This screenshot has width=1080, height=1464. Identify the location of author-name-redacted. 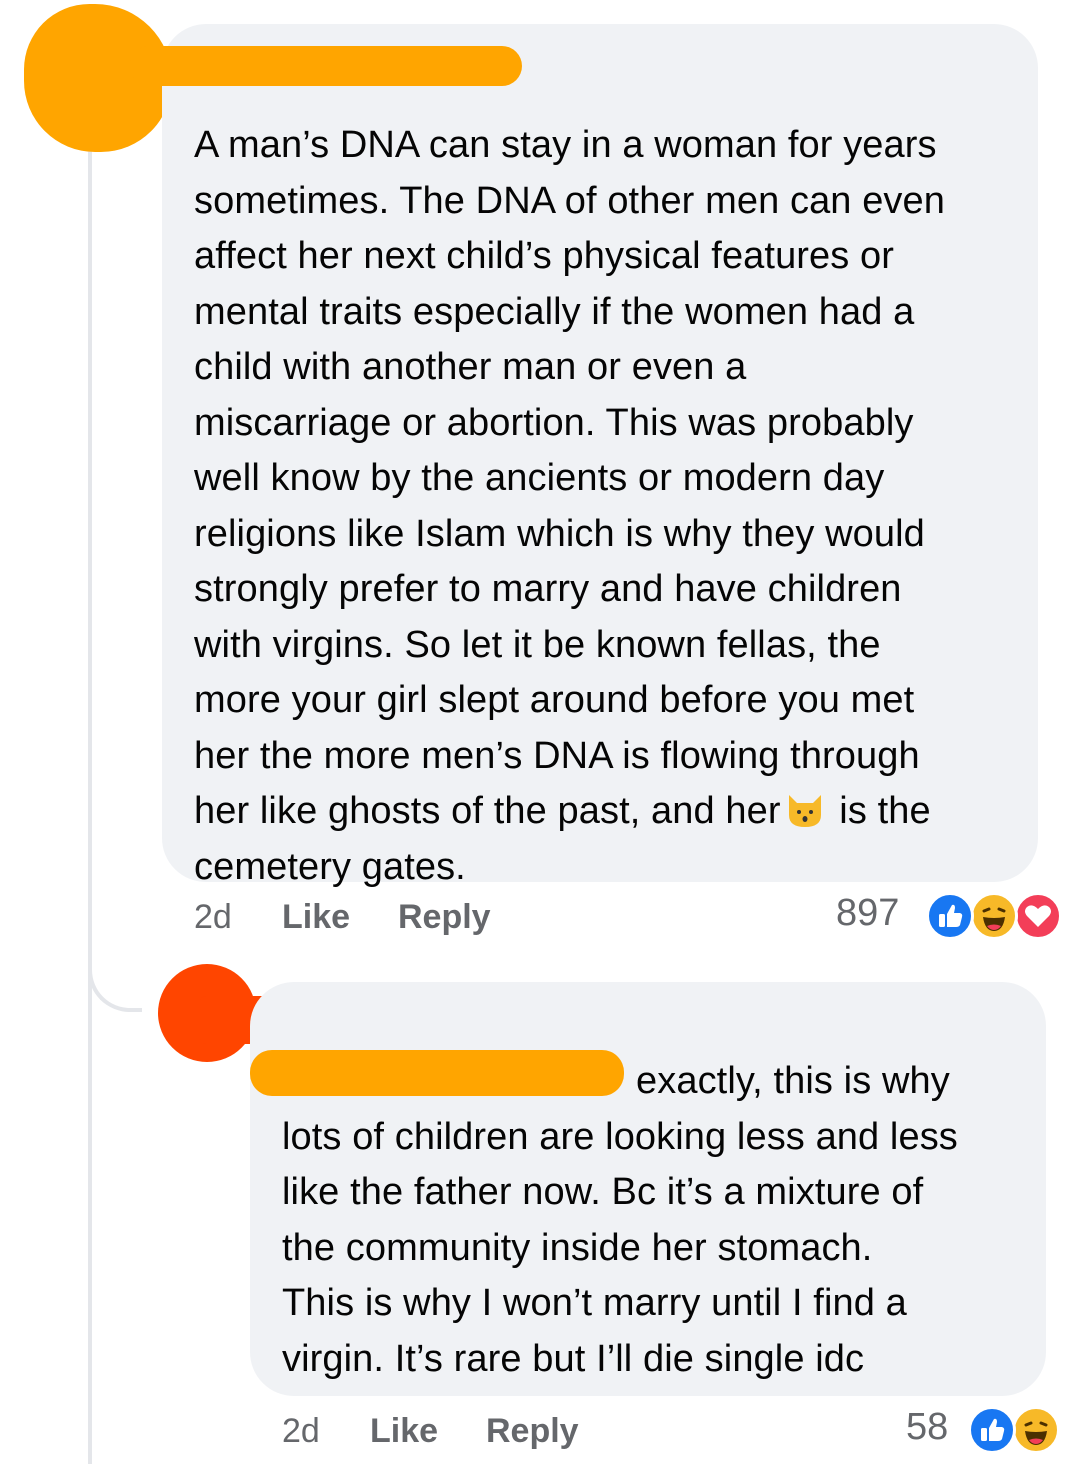
(326, 66).